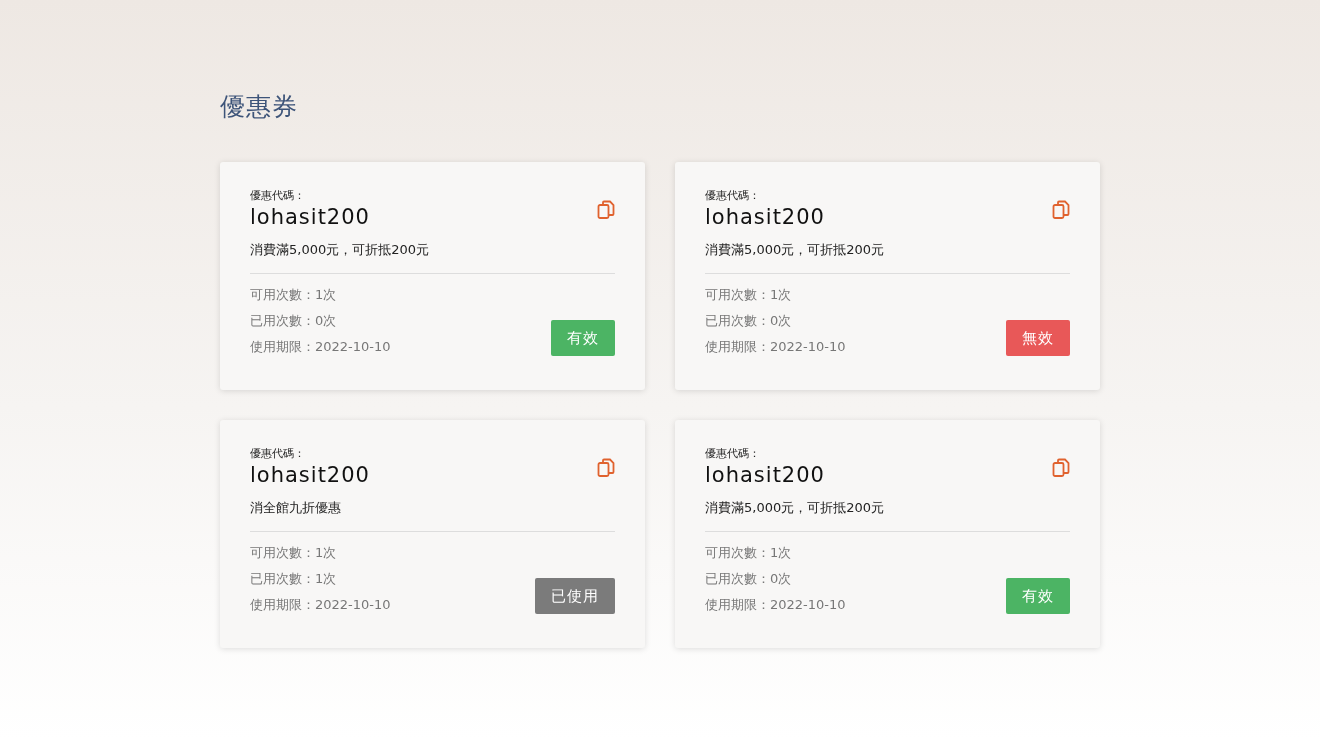 The image size is (1320, 740). I want to click on coupon-description: 消全館九折優惠, so click(432, 515).